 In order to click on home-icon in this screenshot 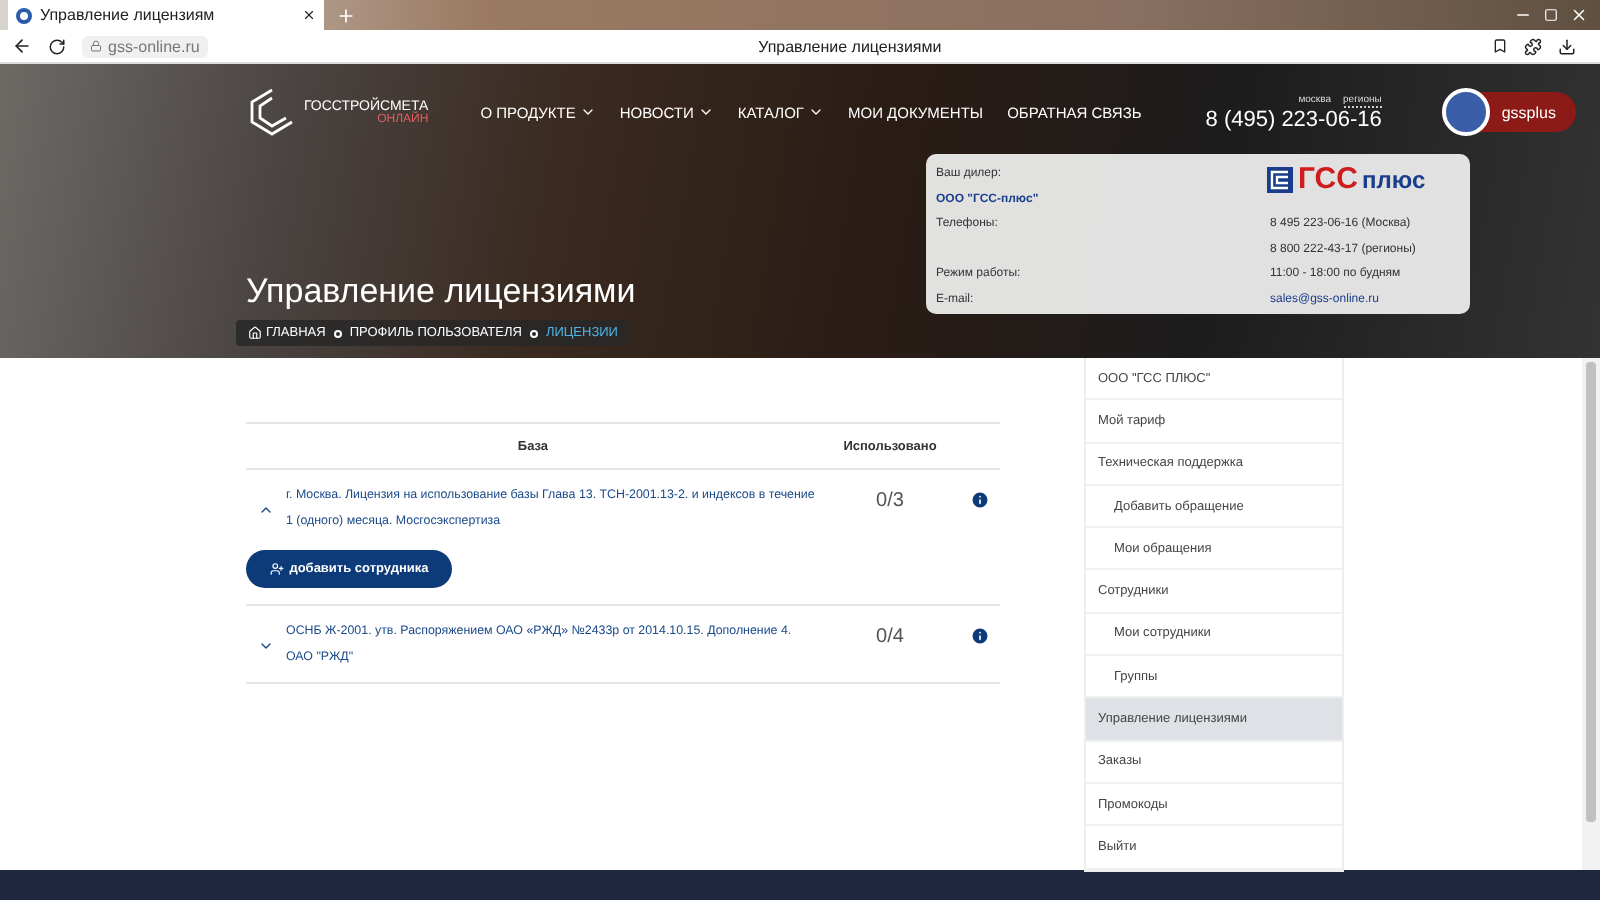, I will do `click(255, 333)`.